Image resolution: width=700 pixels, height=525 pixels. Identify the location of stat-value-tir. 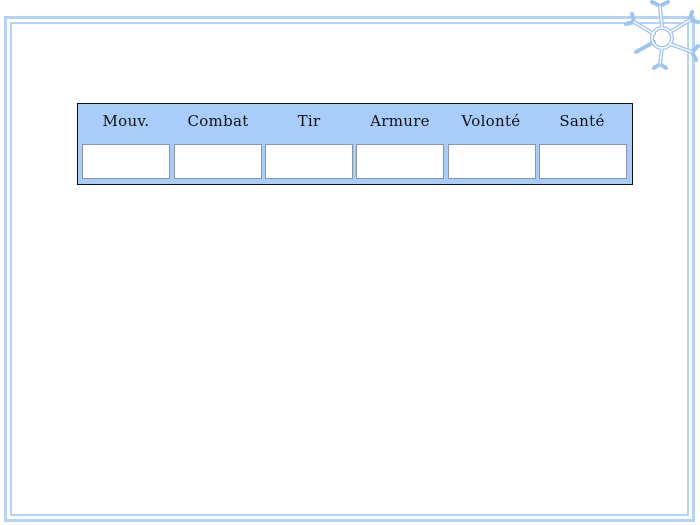
(309, 161).